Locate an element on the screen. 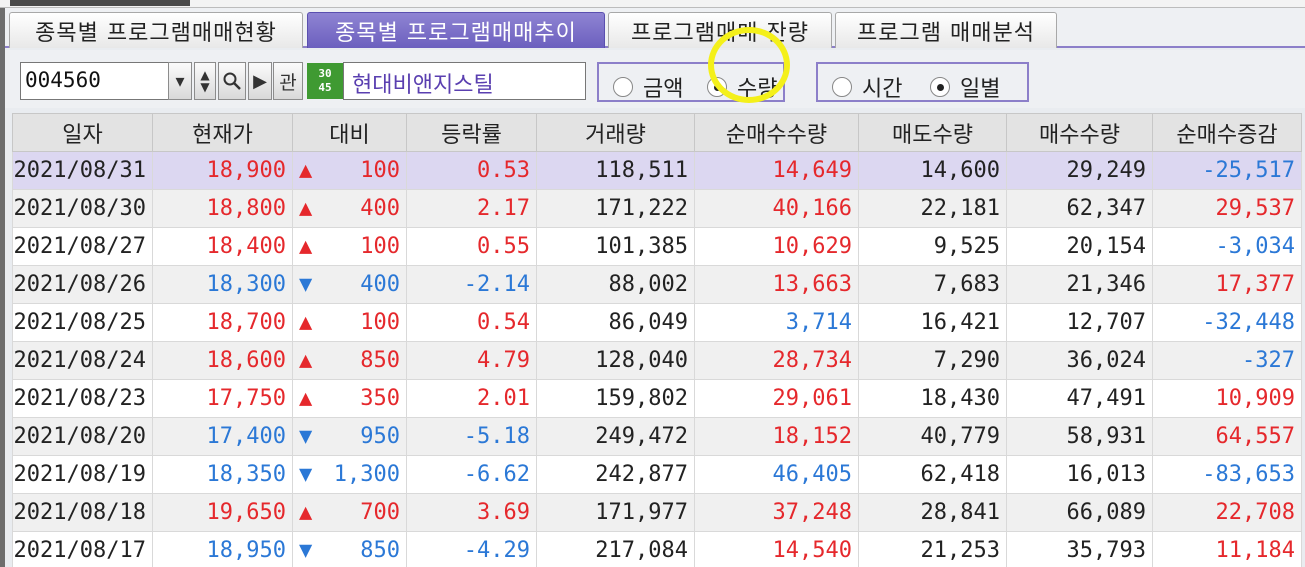  tab-program-balance: 프로그램매매 잔량 is located at coordinates (720, 30).